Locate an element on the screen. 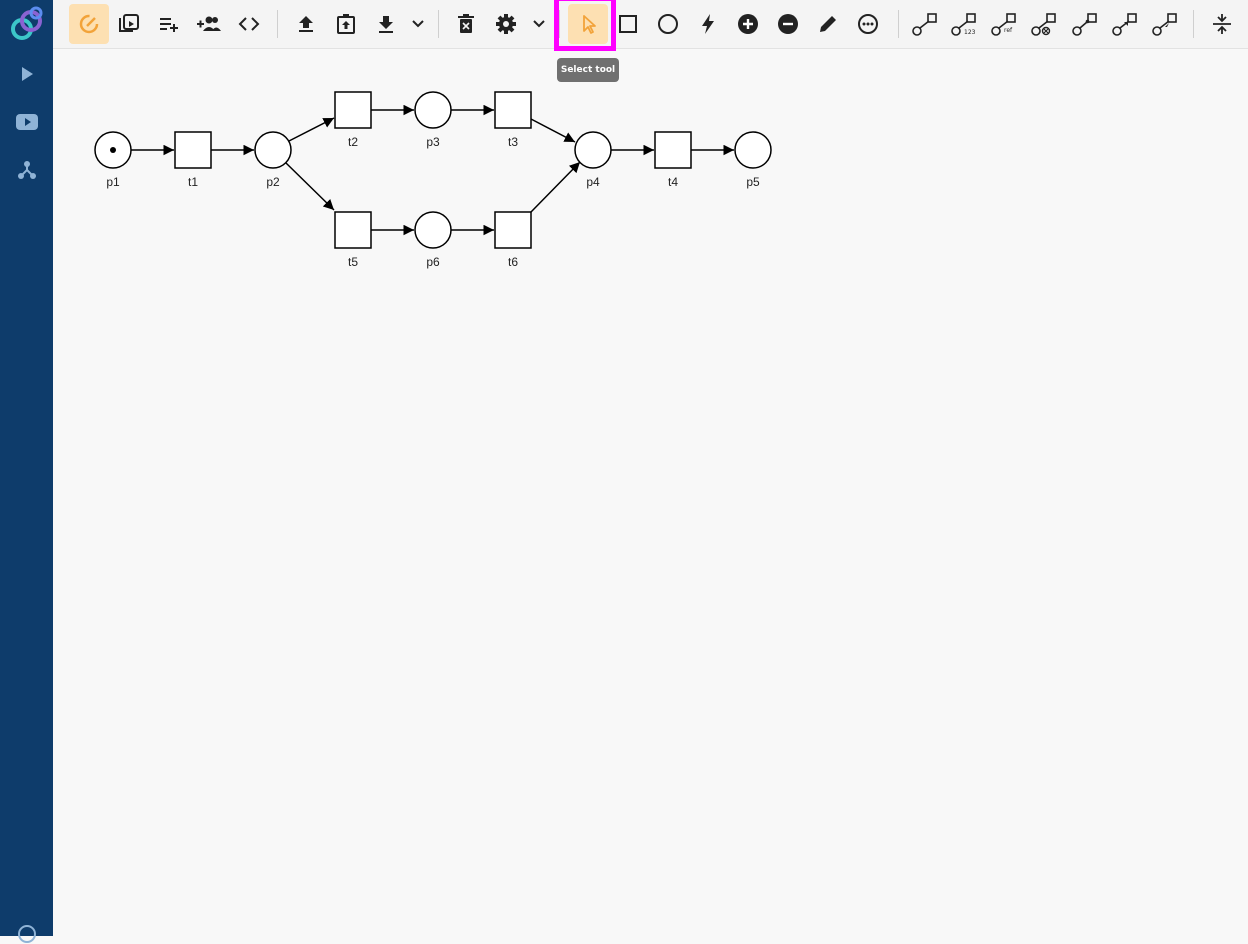  upload-icon is located at coordinates (306, 24).